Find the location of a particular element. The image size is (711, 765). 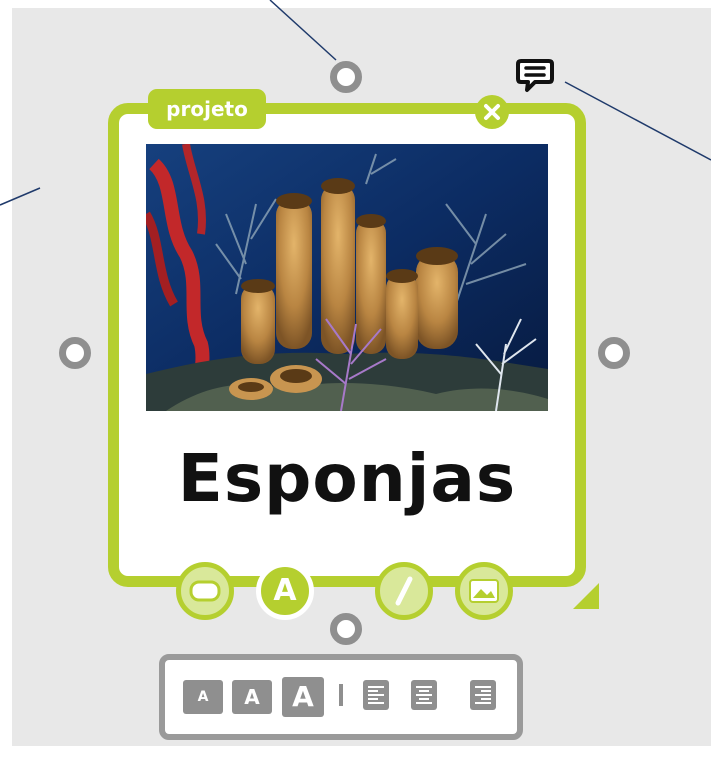

connection-handle-right is located at coordinates (614, 353).